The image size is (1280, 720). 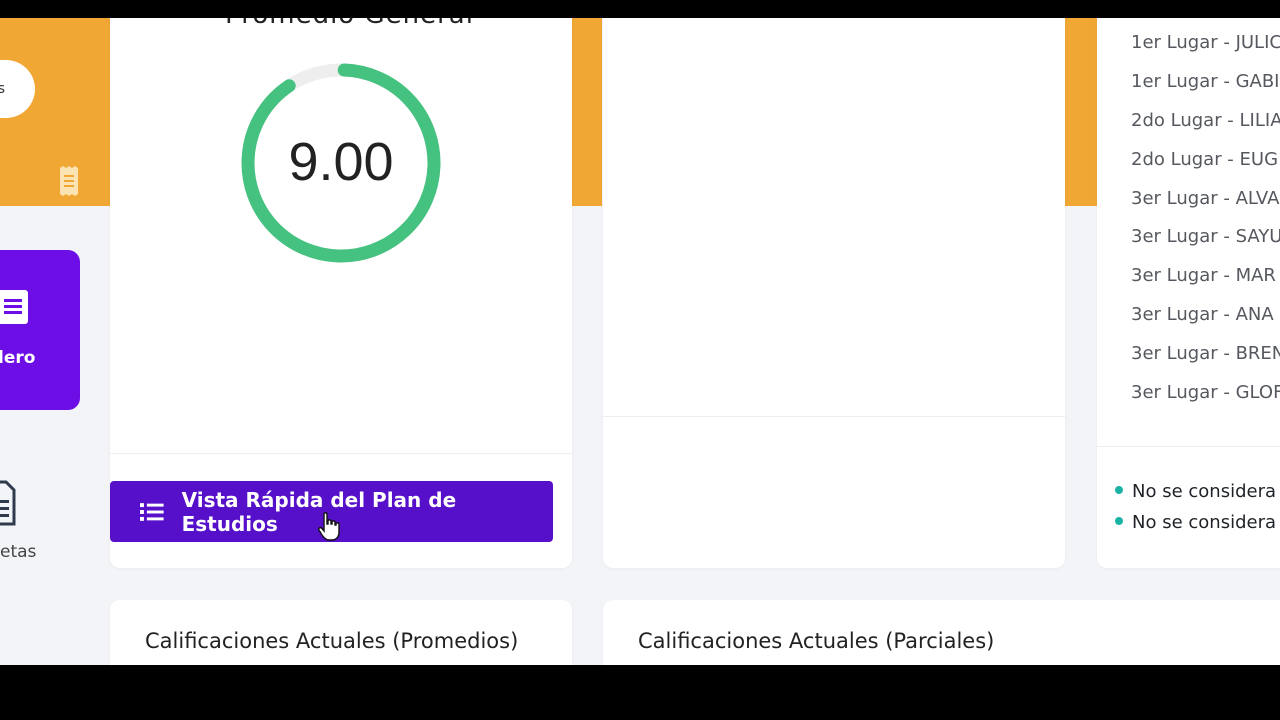 What do you see at coordinates (332, 641) in the screenshot?
I see `promedios-section-title: Calificaciones Actuales (Promedios)` at bounding box center [332, 641].